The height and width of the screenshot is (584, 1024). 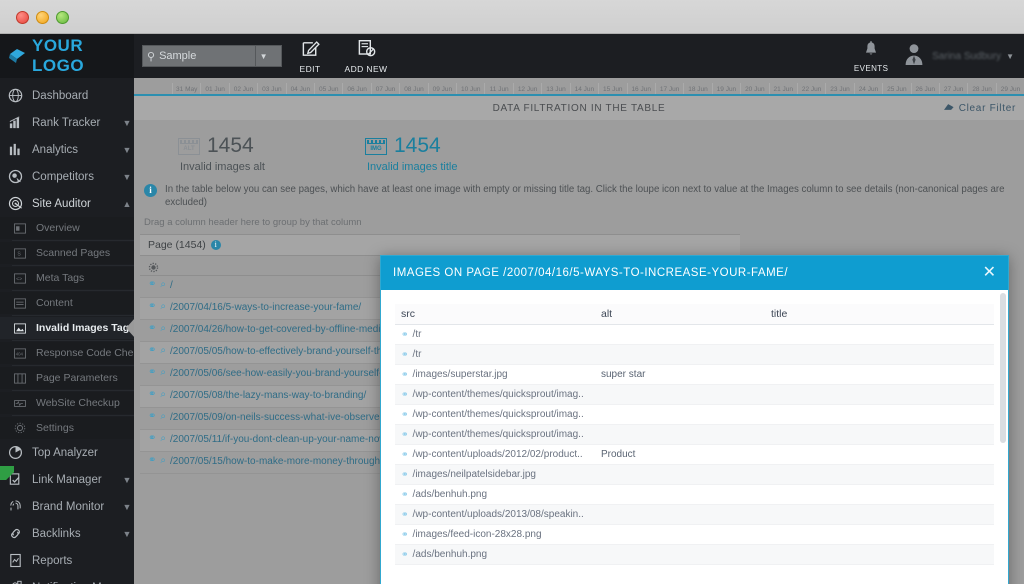 I want to click on sidebar-item-content: Content, so click(x=67, y=303).